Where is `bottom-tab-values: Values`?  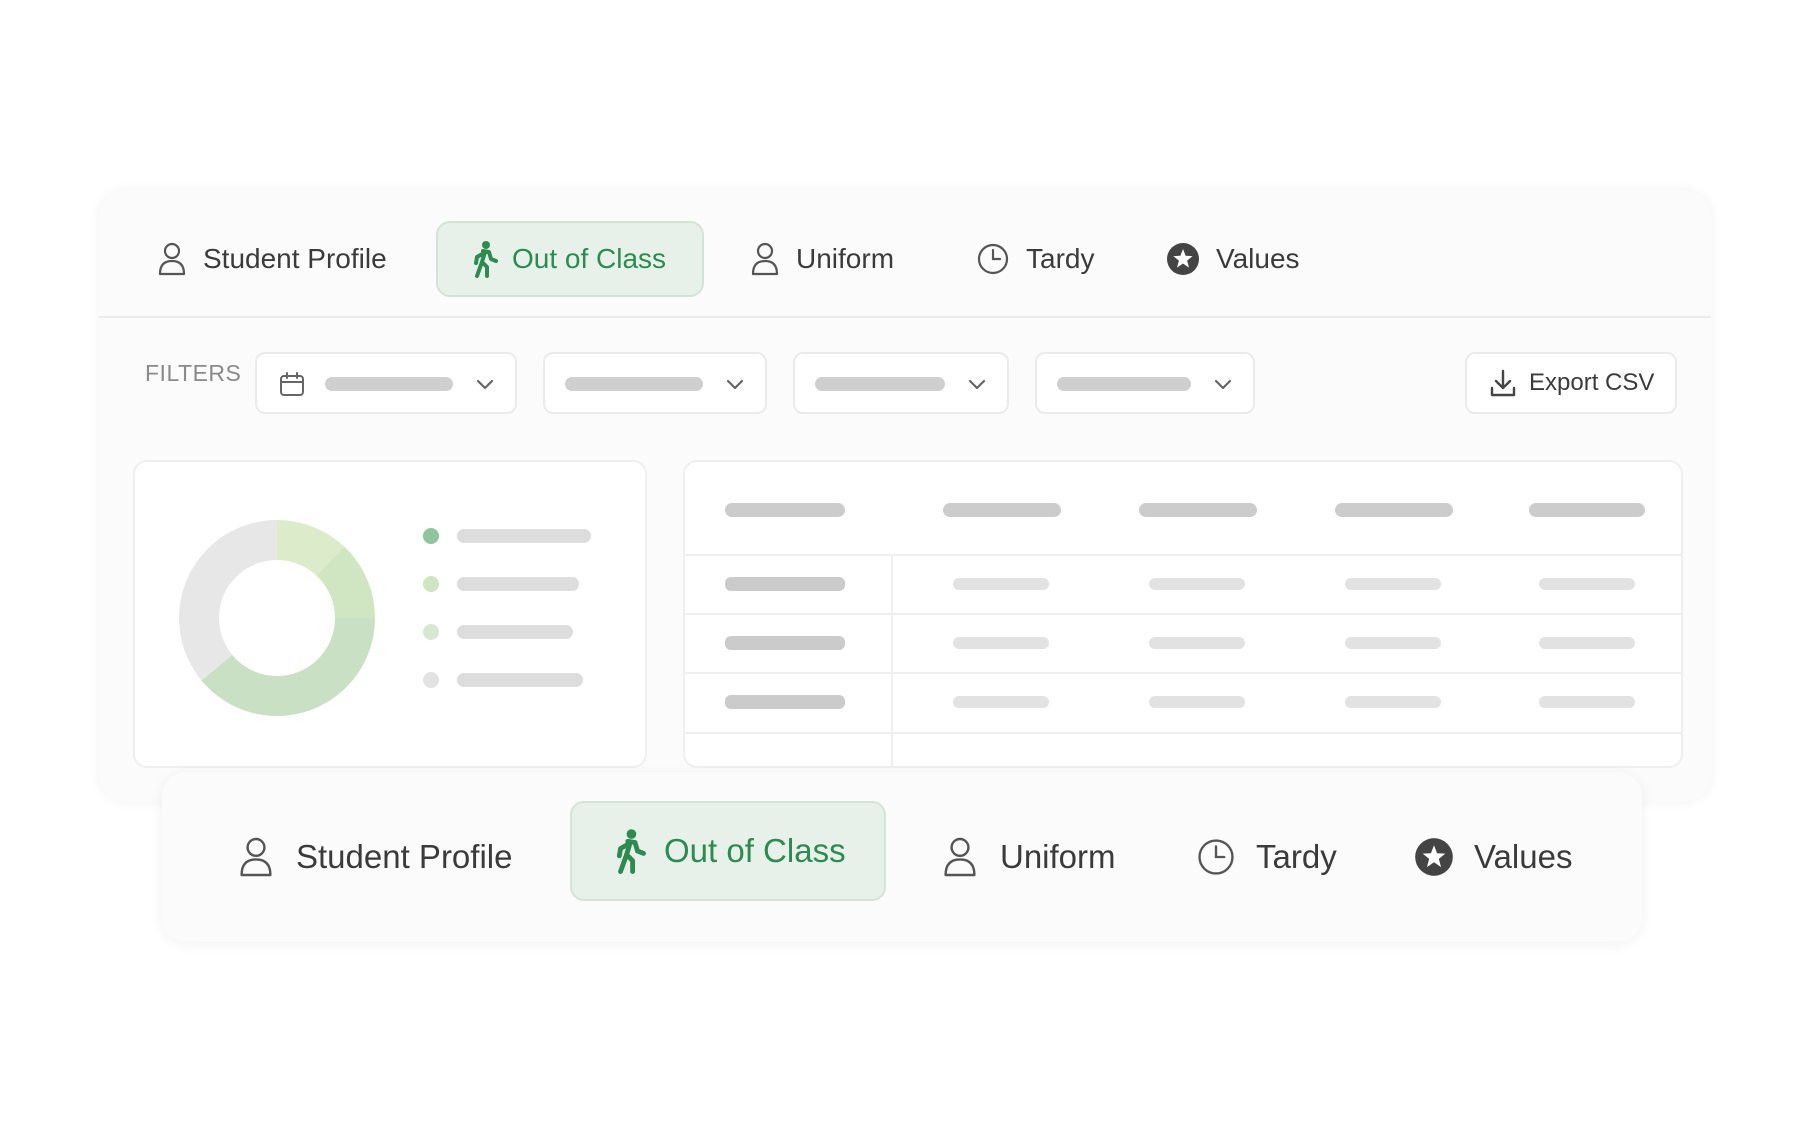 bottom-tab-values: Values is located at coordinates (1504, 857).